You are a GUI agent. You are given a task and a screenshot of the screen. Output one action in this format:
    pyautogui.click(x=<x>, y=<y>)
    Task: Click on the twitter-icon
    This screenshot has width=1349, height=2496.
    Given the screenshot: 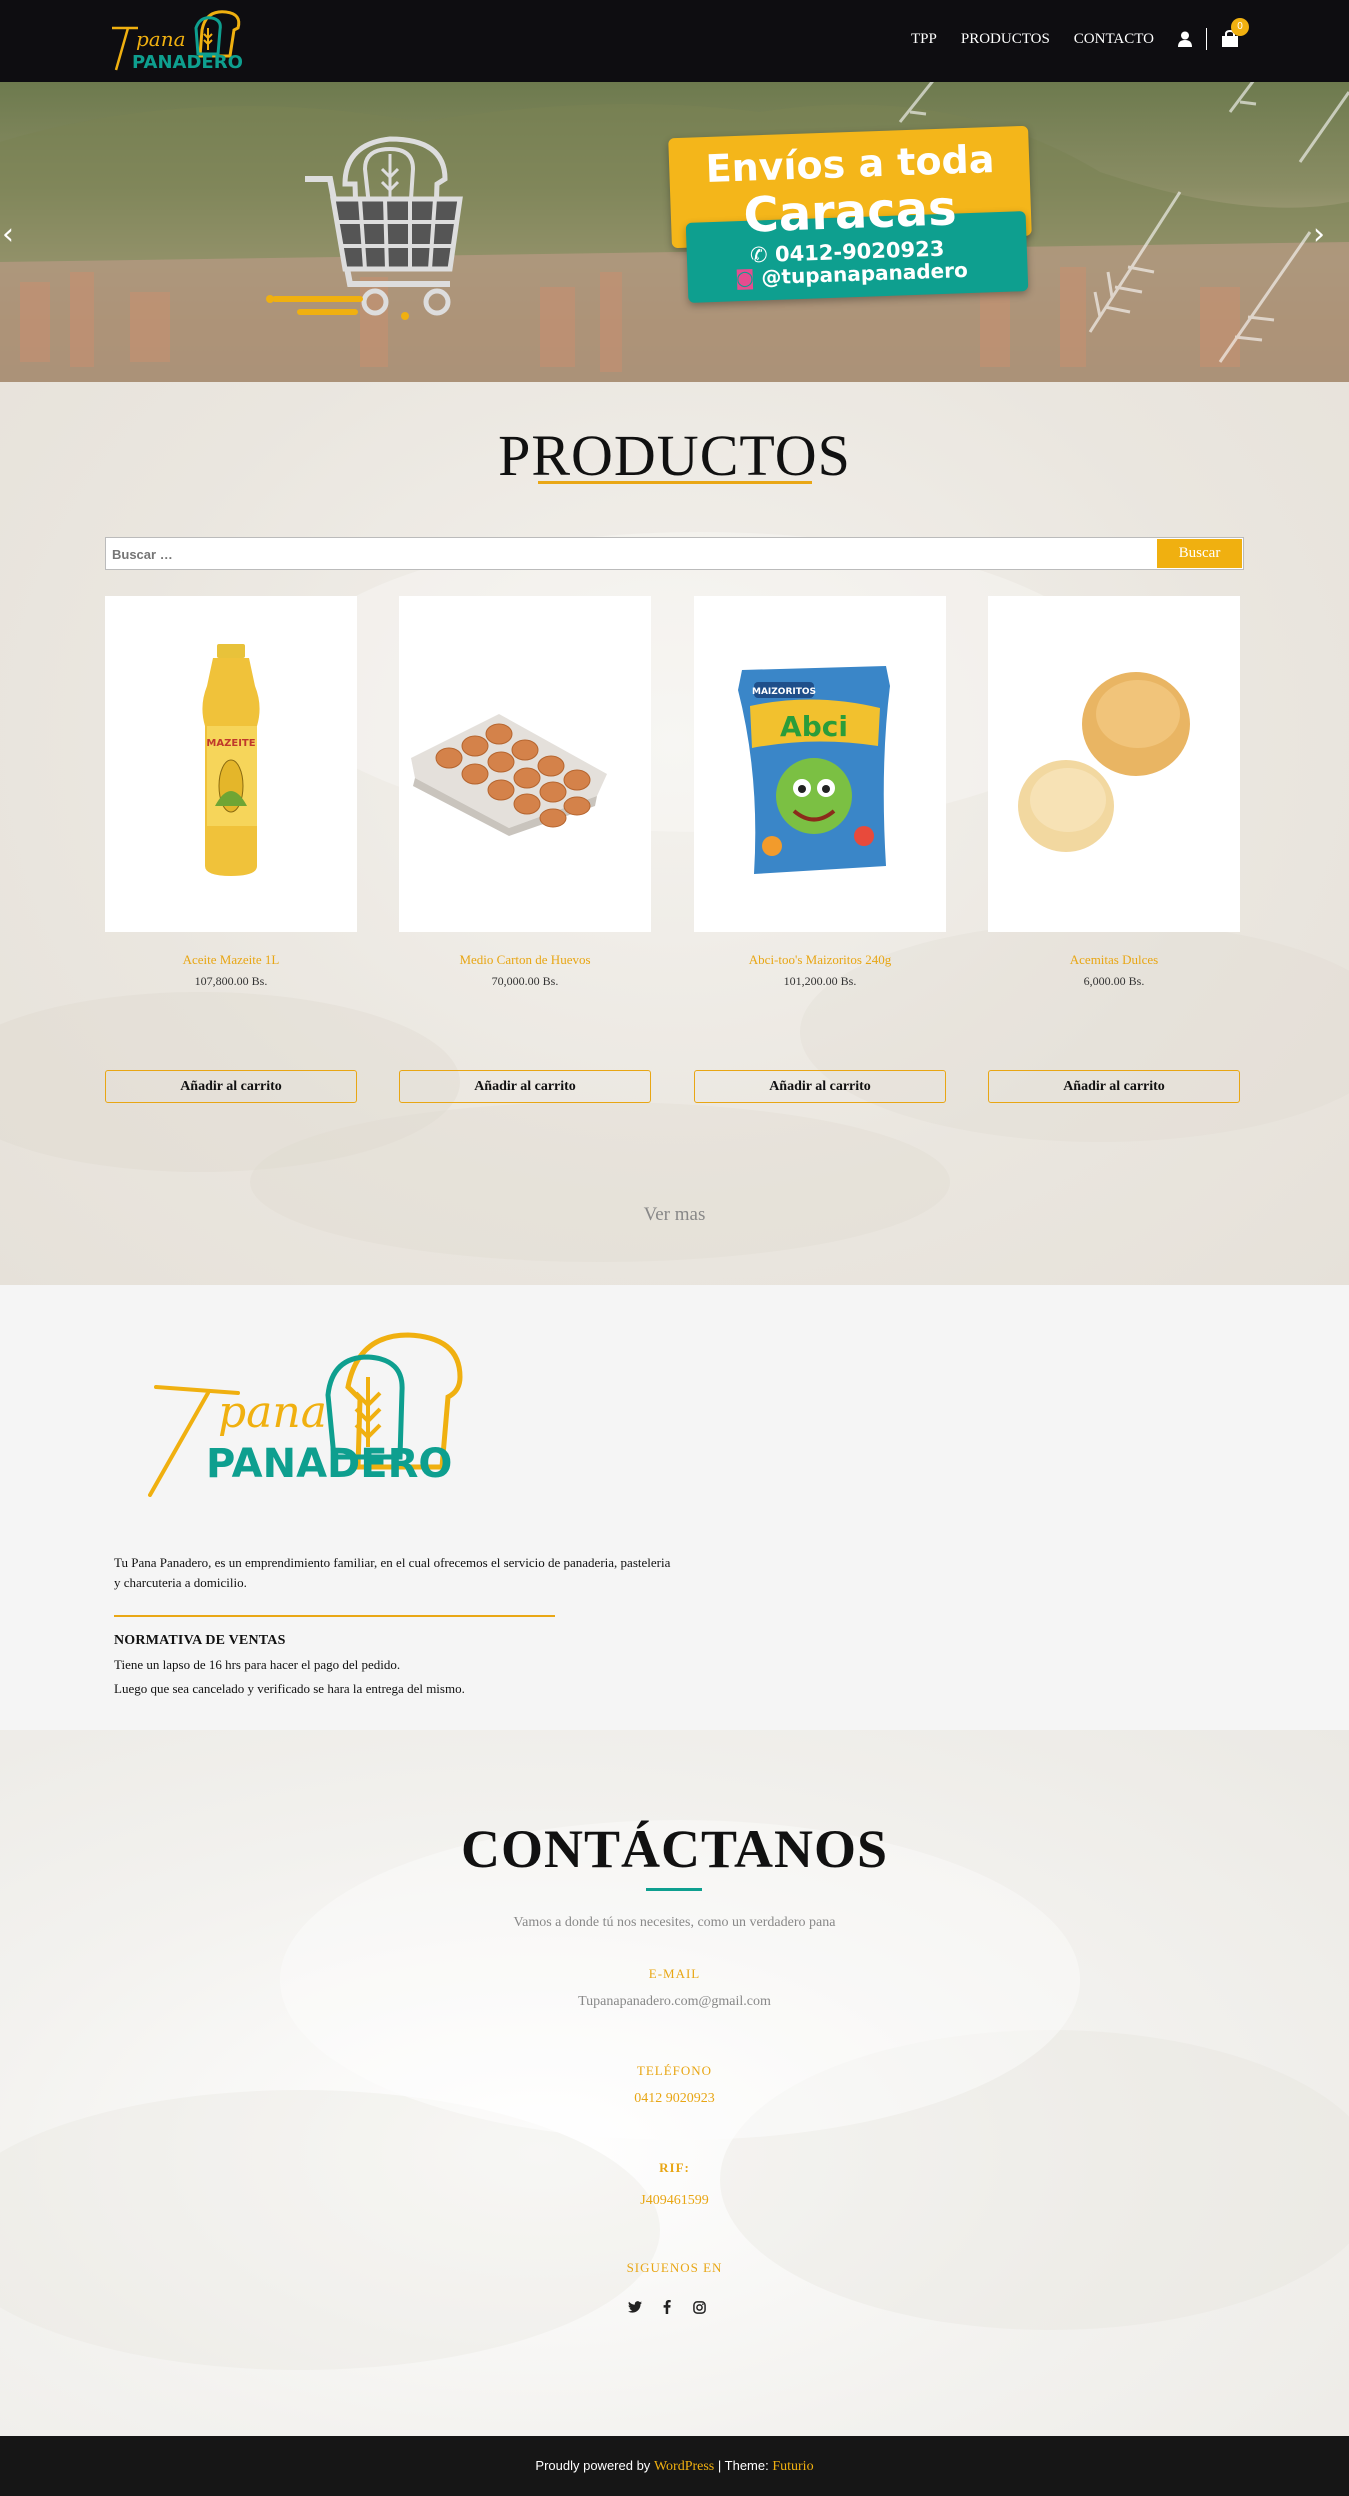 What is the action you would take?
    pyautogui.click(x=635, y=2307)
    